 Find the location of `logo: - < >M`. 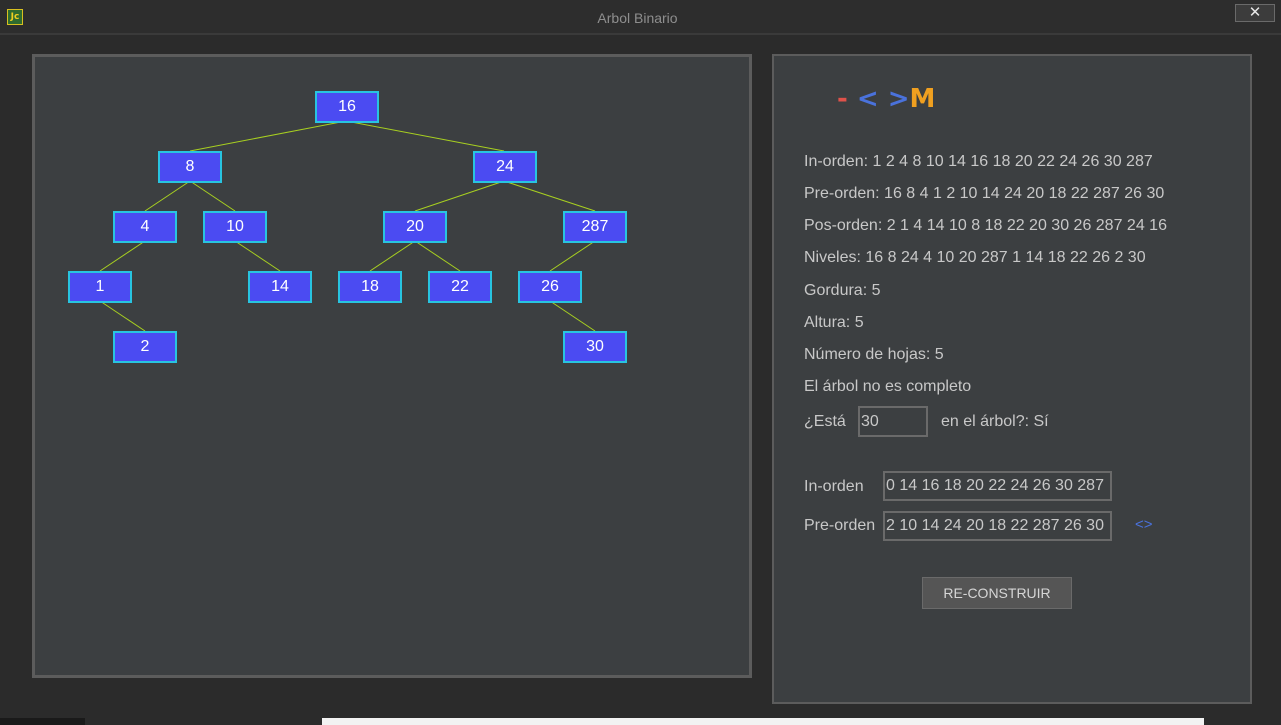

logo: - < >M is located at coordinates (886, 99).